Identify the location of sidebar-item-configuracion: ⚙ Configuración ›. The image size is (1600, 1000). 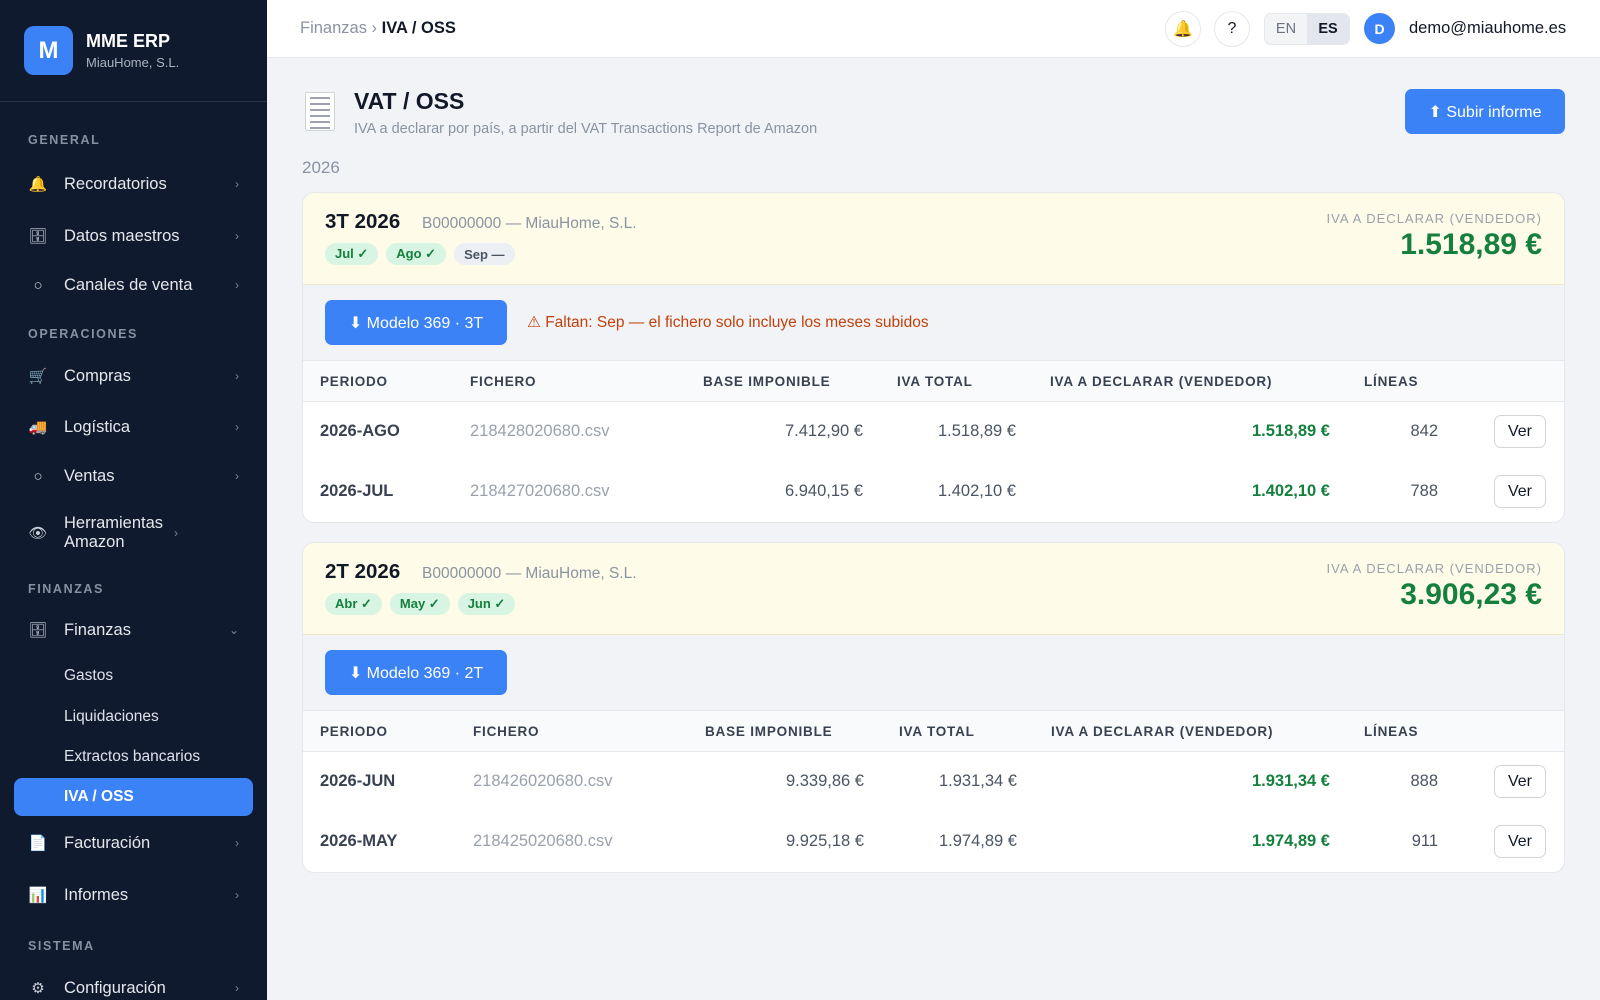
(133, 984).